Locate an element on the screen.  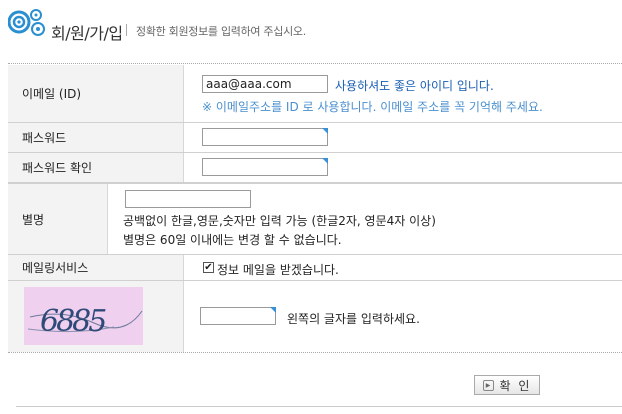
nickname-help-1: 공백없이 한글,영문,숫자만 입력 가능 (한글2자, 영문4자 이상) is located at coordinates (279, 221).